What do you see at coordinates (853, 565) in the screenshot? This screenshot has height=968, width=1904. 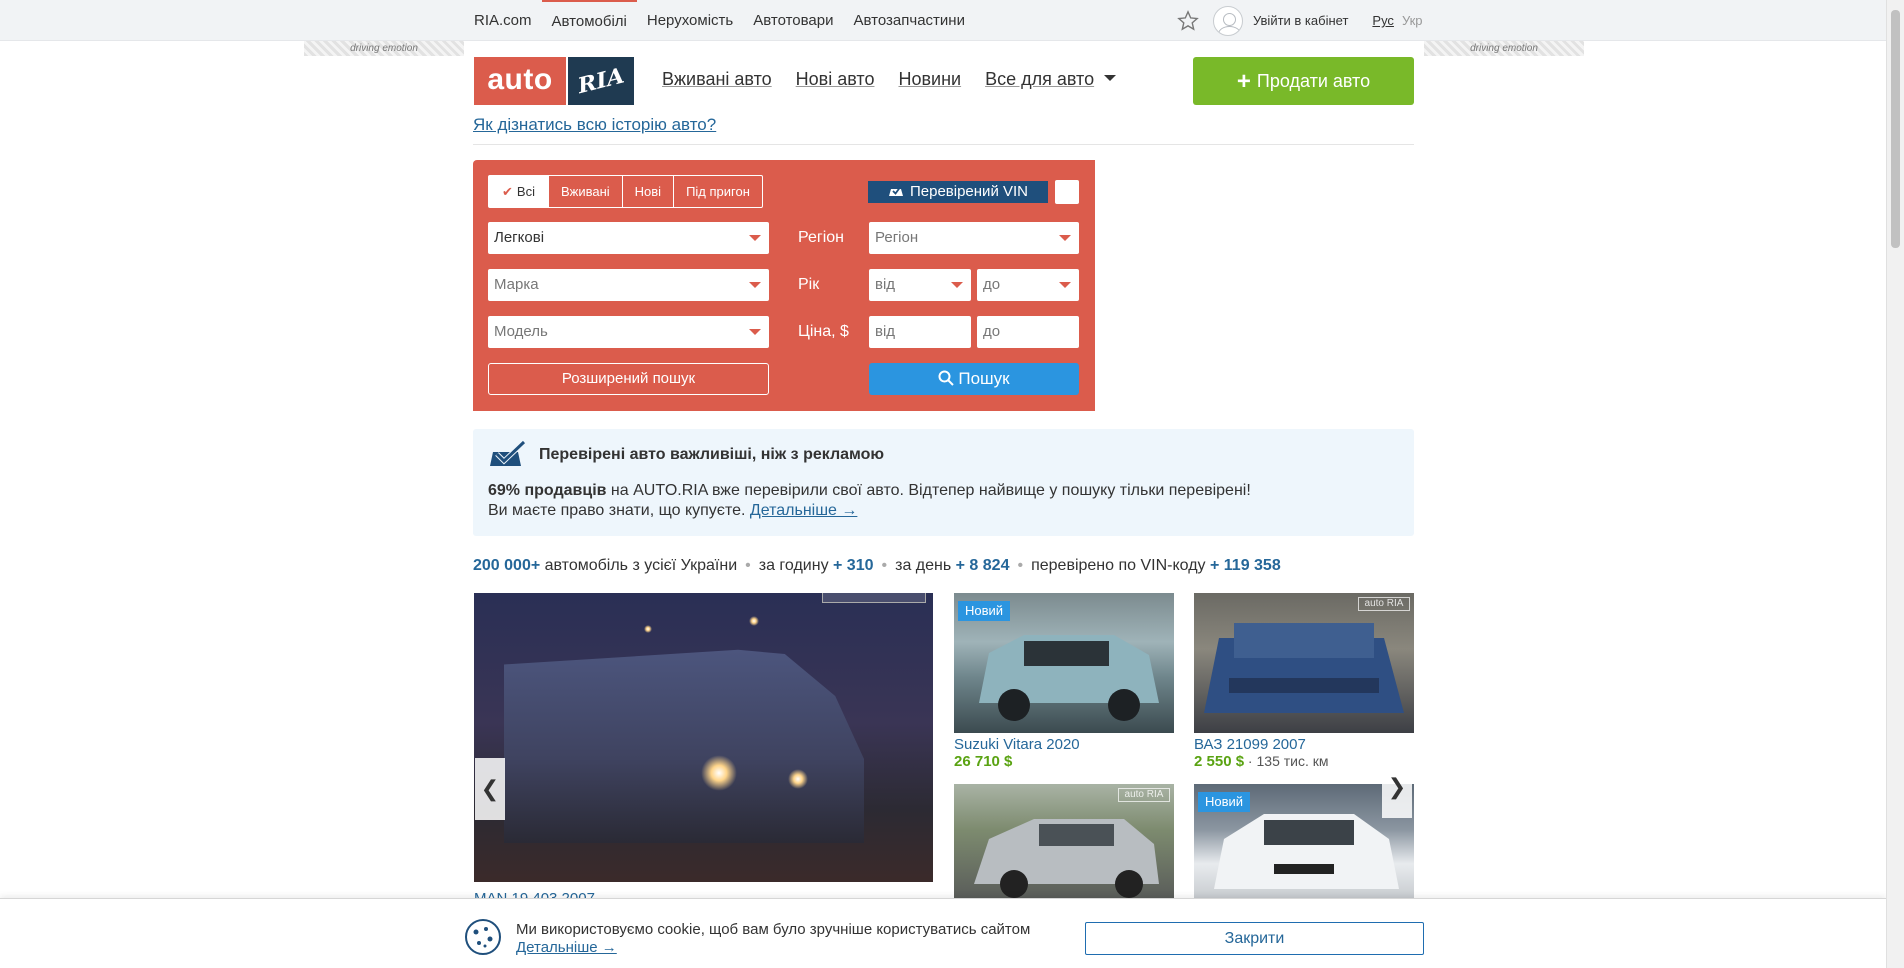 I see `stats-hour: + 310` at bounding box center [853, 565].